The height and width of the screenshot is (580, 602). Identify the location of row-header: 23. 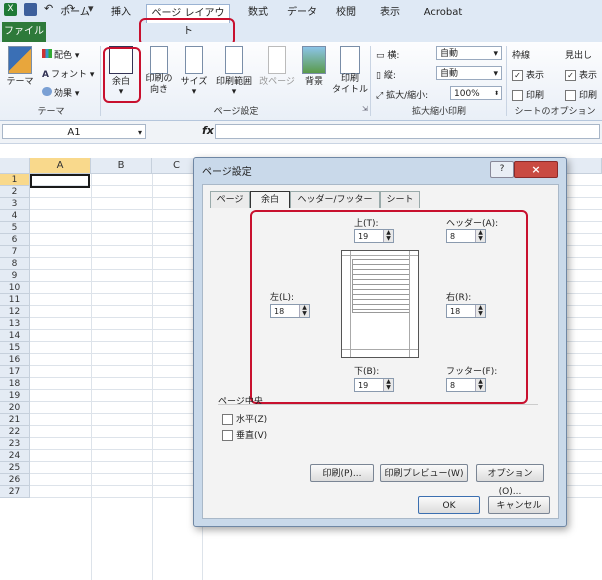
(15, 444).